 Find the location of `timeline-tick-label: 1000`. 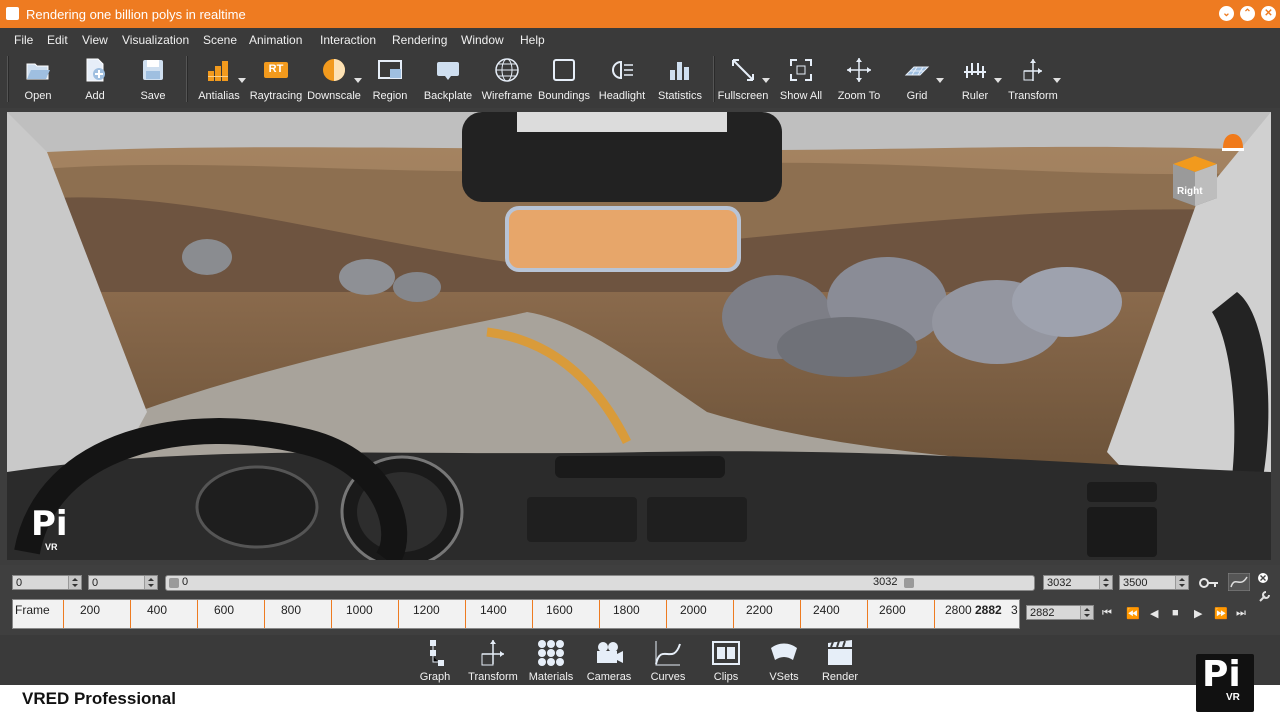

timeline-tick-label: 1000 is located at coordinates (359, 610).